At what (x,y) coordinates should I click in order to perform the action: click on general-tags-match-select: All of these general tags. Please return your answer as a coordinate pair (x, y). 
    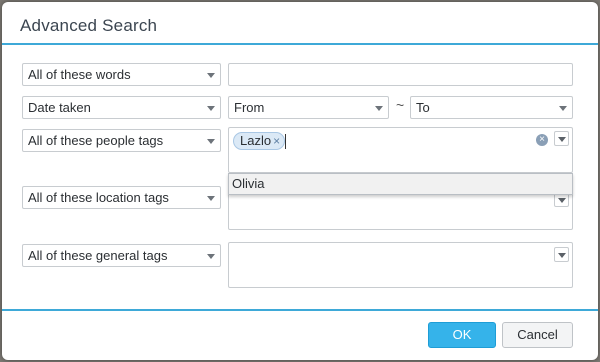
    Looking at the image, I should click on (121, 255).